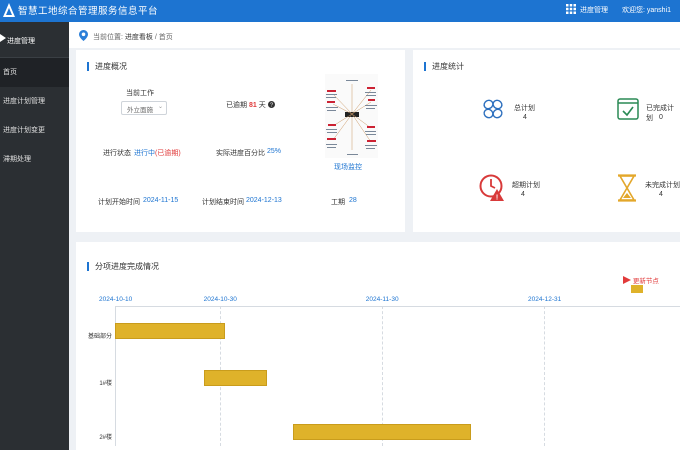 This screenshot has height=450, width=680. Describe the element at coordinates (116, 299) in the screenshot. I see `gantt-x-tick-label: 2024-10-10` at that location.